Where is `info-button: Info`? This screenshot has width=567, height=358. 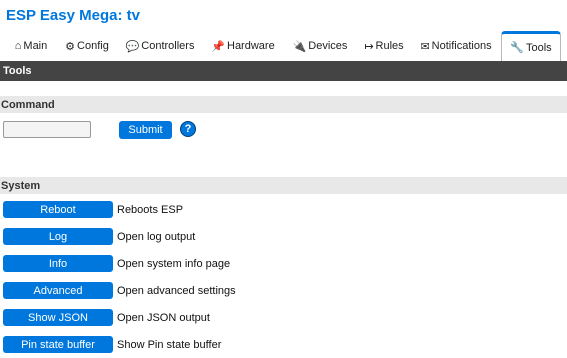 info-button: Info is located at coordinates (58, 263).